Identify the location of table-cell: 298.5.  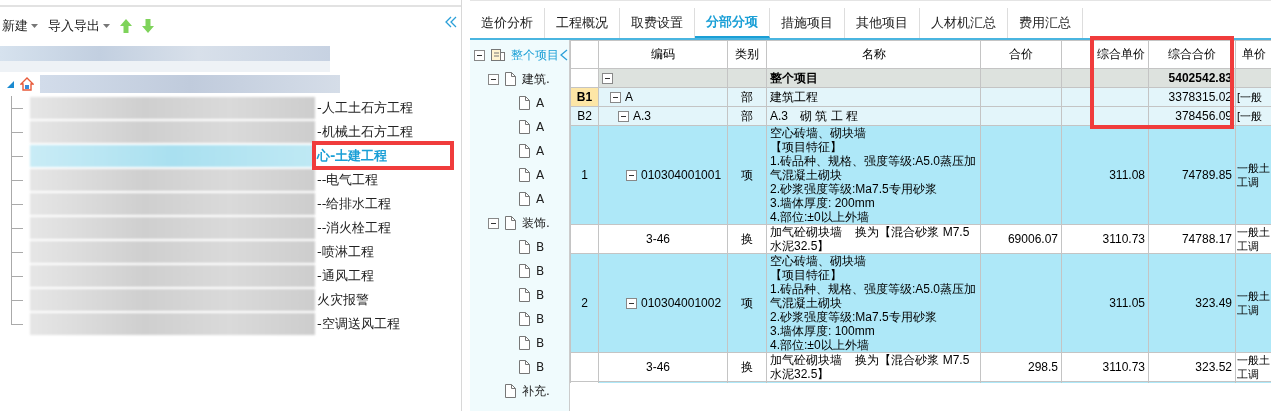
(1021, 367).